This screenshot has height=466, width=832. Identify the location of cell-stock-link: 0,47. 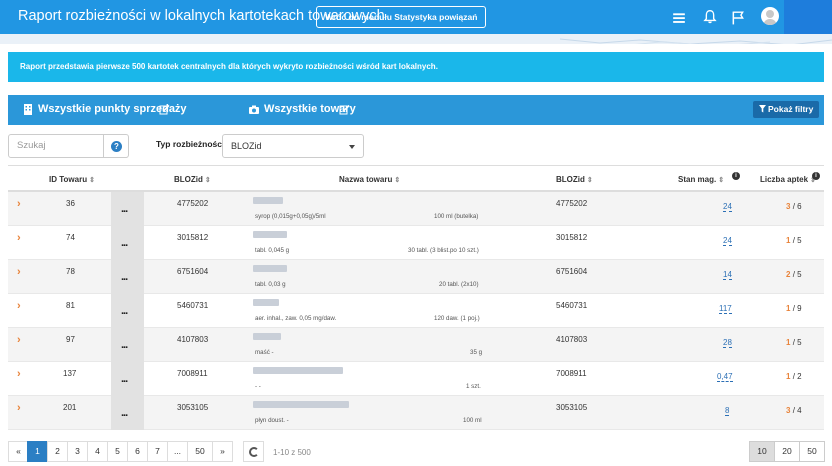
(725, 377).